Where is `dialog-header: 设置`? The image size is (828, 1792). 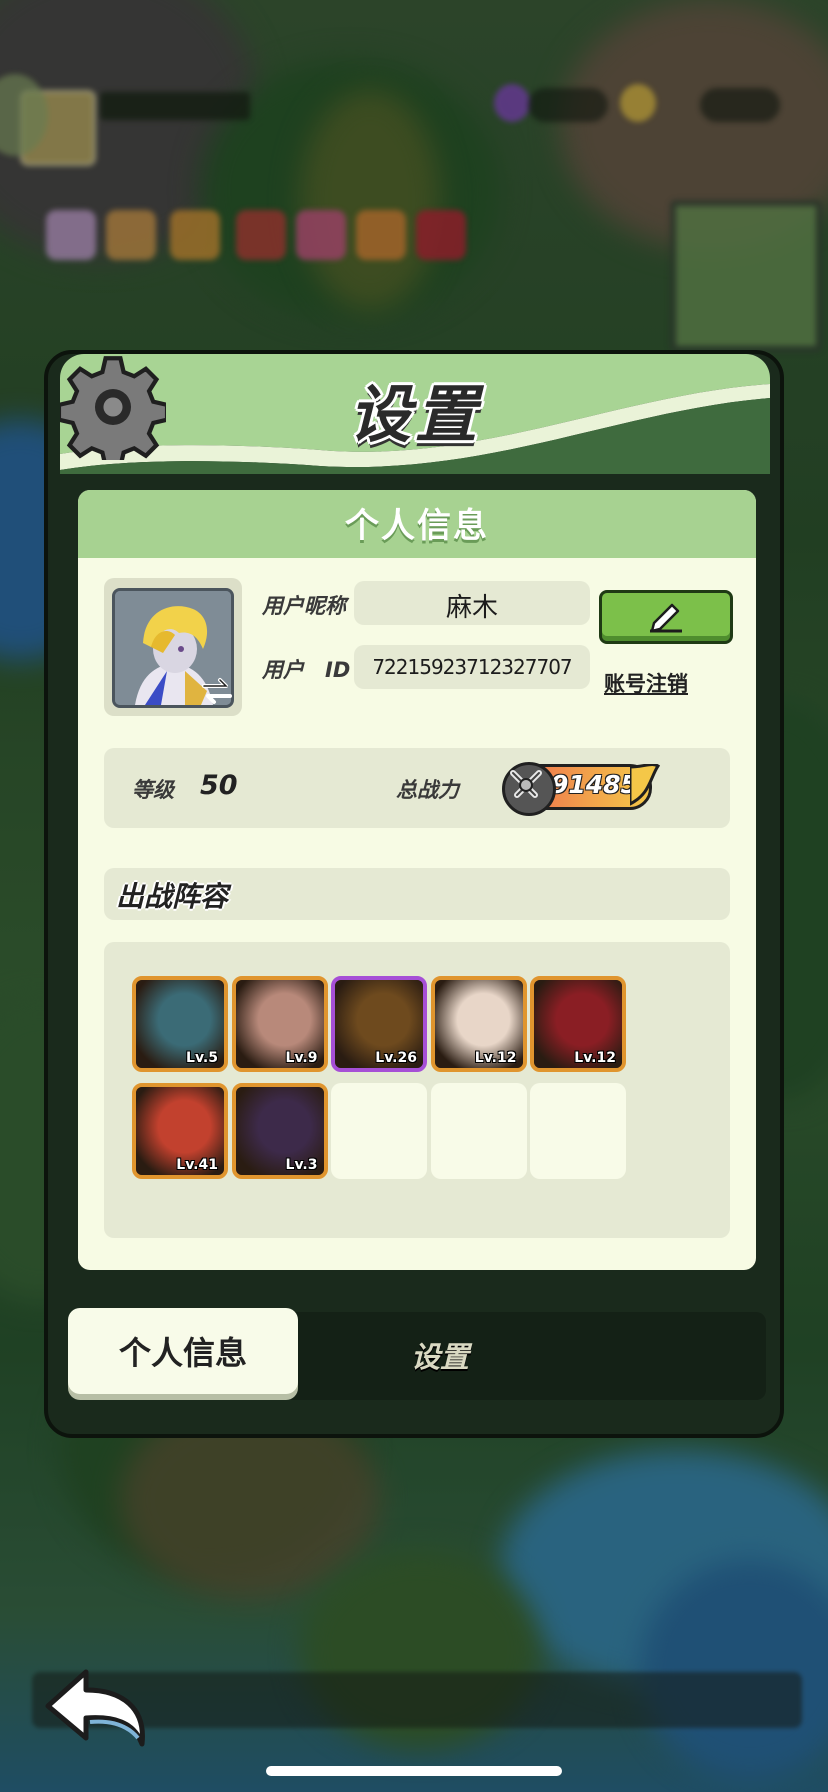
dialog-header: 设置 is located at coordinates (415, 414).